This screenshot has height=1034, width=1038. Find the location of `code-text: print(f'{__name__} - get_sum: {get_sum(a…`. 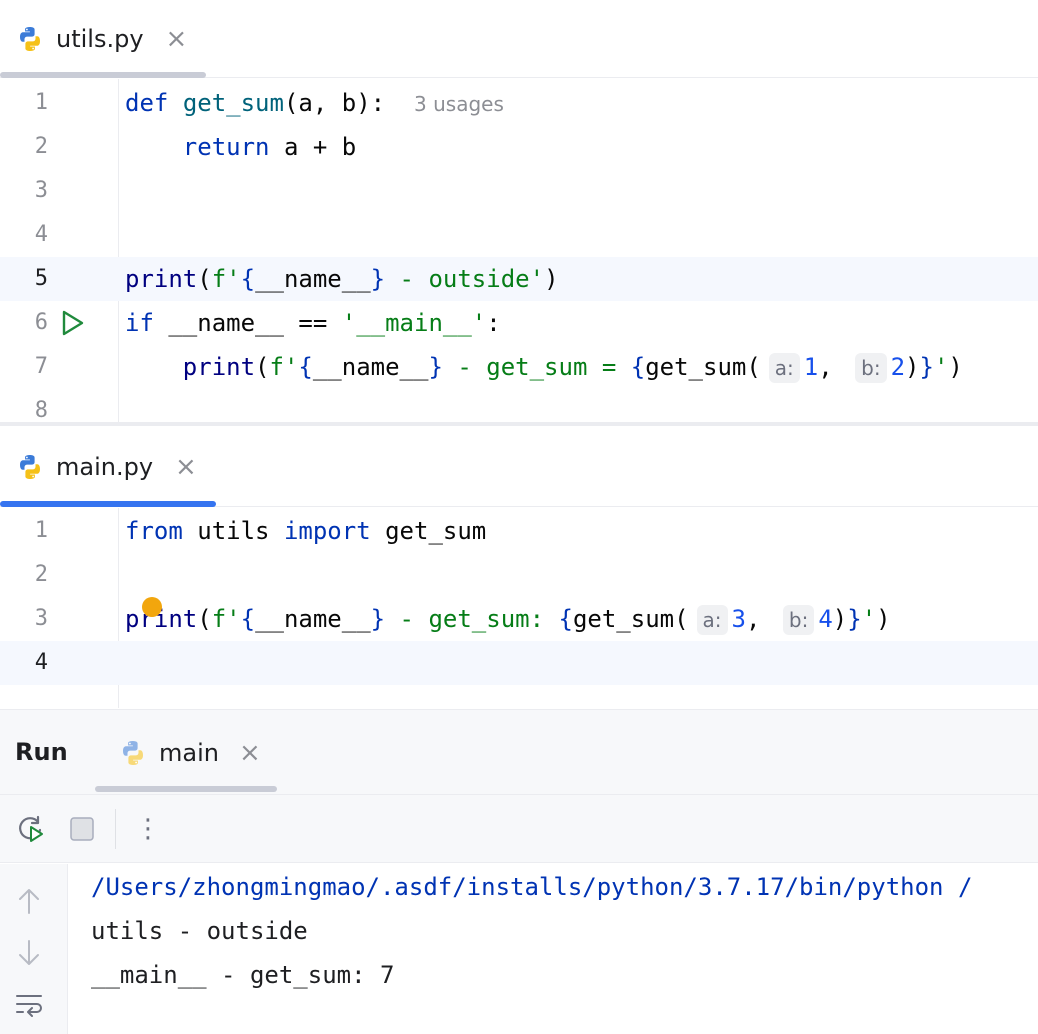

code-text: print(f'{__name__} - get_sum: {get_sum(a… is located at coordinates (508, 619).